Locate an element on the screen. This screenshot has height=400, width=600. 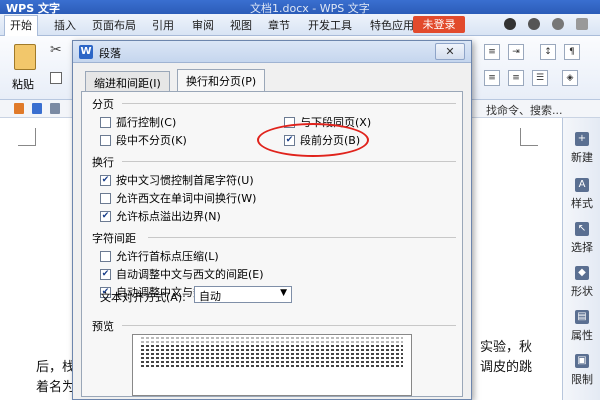
pane-select: ↖ 选择 is located at coordinates (581, 238).